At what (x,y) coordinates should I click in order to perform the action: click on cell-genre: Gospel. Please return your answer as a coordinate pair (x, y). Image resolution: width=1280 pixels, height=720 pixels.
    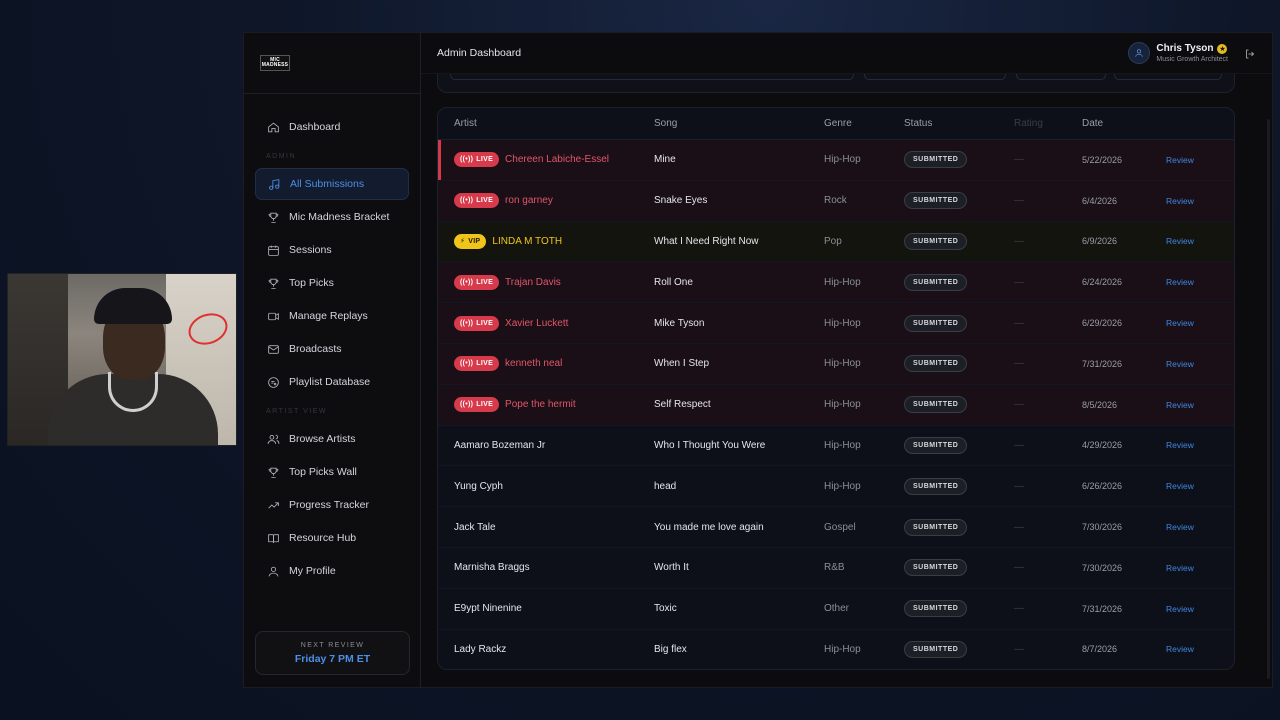
    Looking at the image, I should click on (840, 527).